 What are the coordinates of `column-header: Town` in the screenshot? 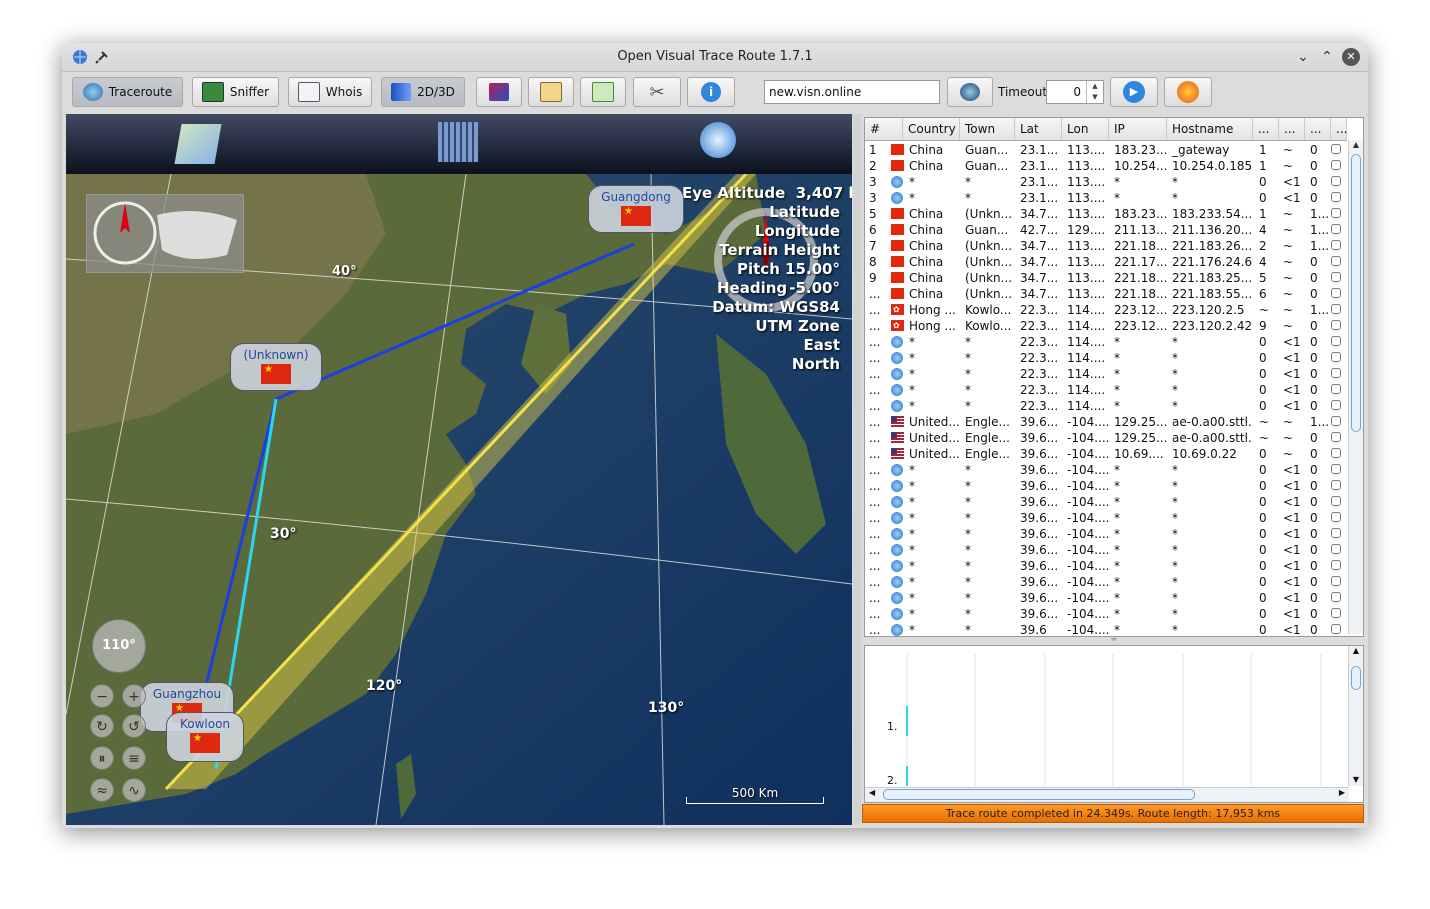 It's located at (987, 129).